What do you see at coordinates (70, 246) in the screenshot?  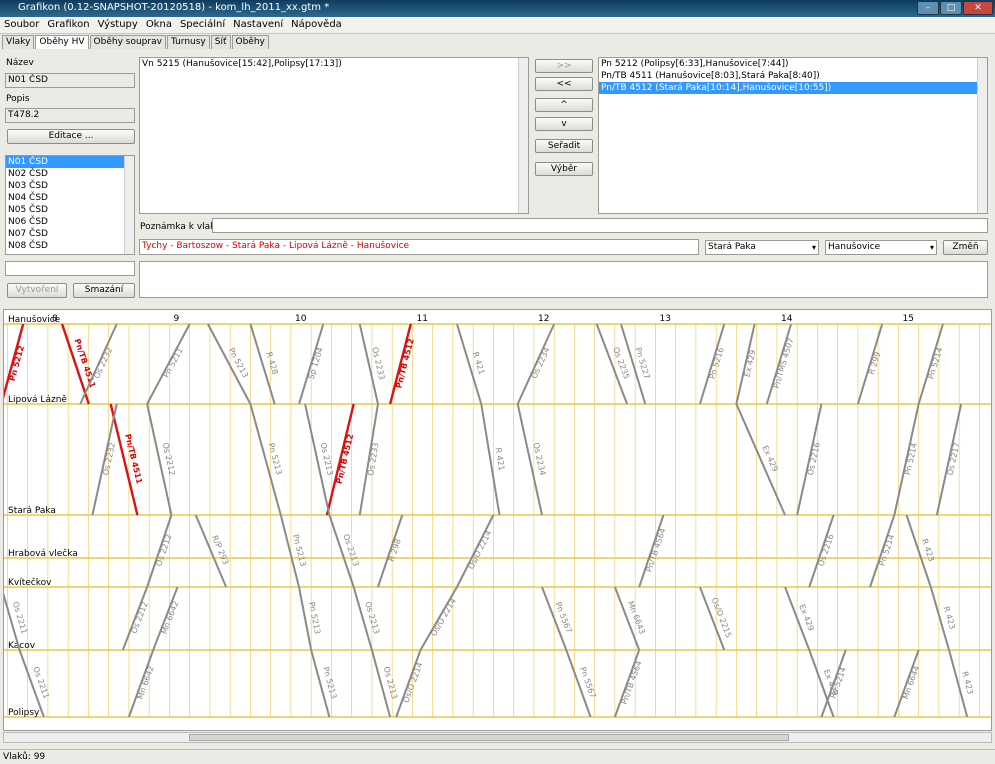 I see `list-item: N08 ČSD` at bounding box center [70, 246].